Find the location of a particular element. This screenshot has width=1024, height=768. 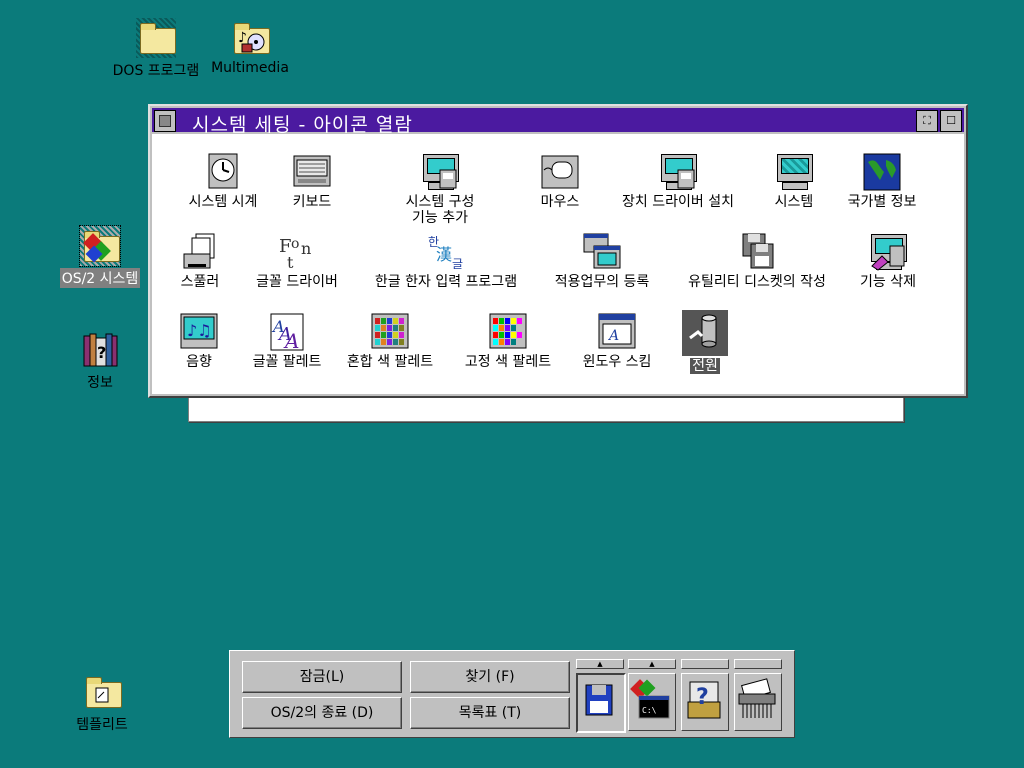

icon-keyboard: 키보드 is located at coordinates (312, 181).